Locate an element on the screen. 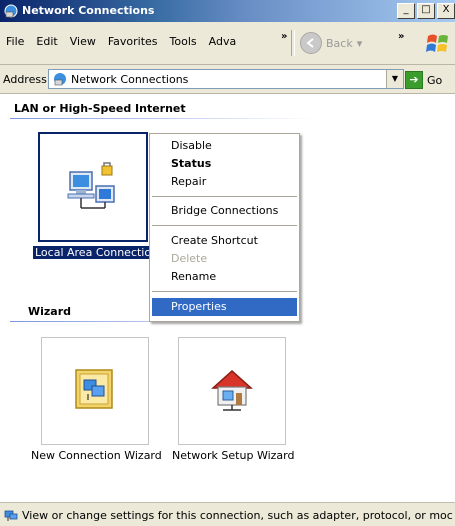 This screenshot has height=526, width=455. menu-item-status: Status is located at coordinates (224, 164).